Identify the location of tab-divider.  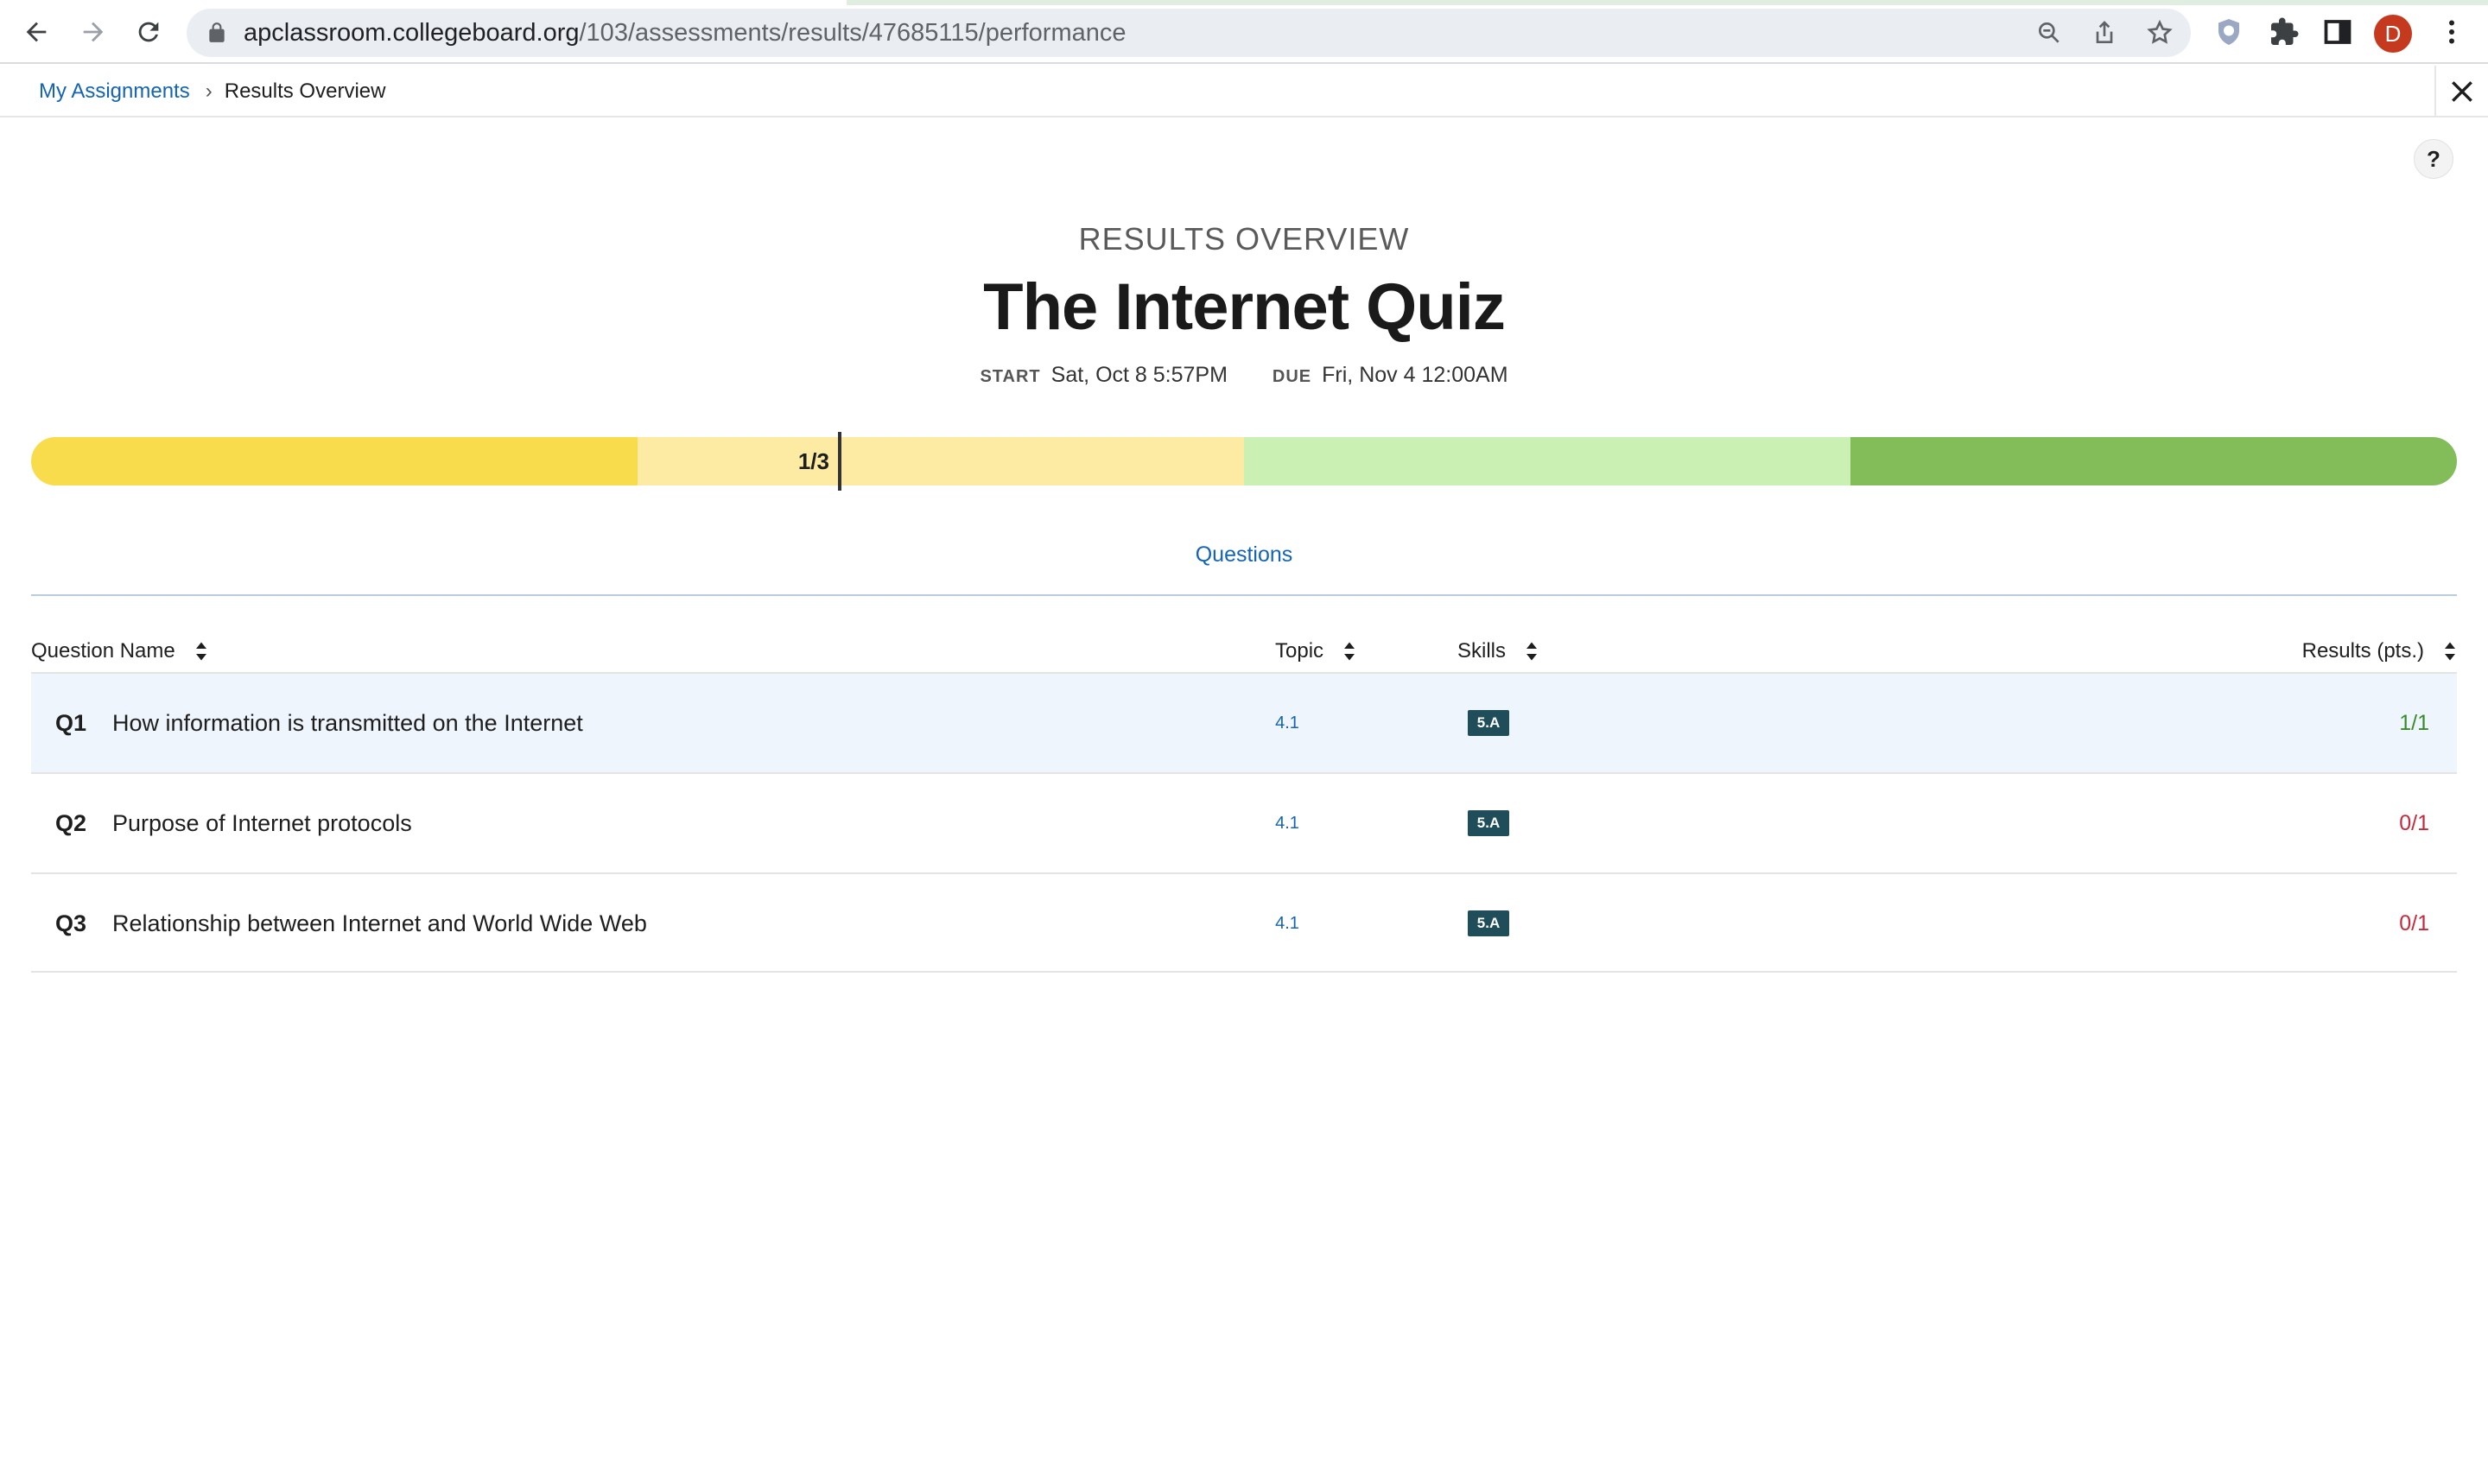
(1244, 595).